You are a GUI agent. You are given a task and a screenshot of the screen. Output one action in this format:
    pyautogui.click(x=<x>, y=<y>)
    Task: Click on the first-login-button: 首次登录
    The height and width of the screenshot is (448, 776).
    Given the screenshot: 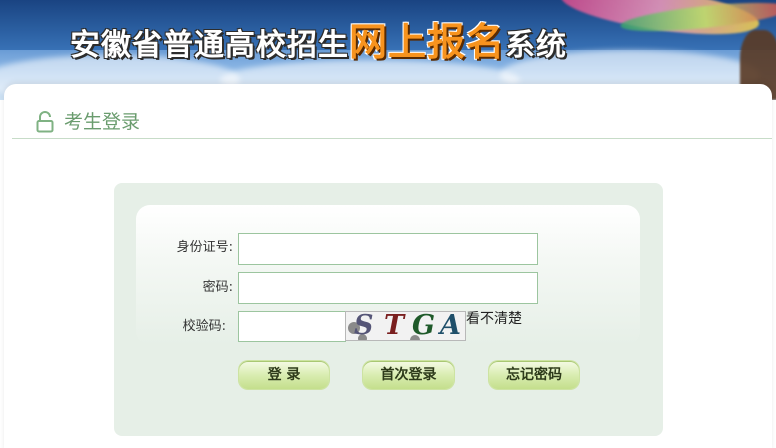 What is the action you would take?
    pyautogui.click(x=408, y=375)
    